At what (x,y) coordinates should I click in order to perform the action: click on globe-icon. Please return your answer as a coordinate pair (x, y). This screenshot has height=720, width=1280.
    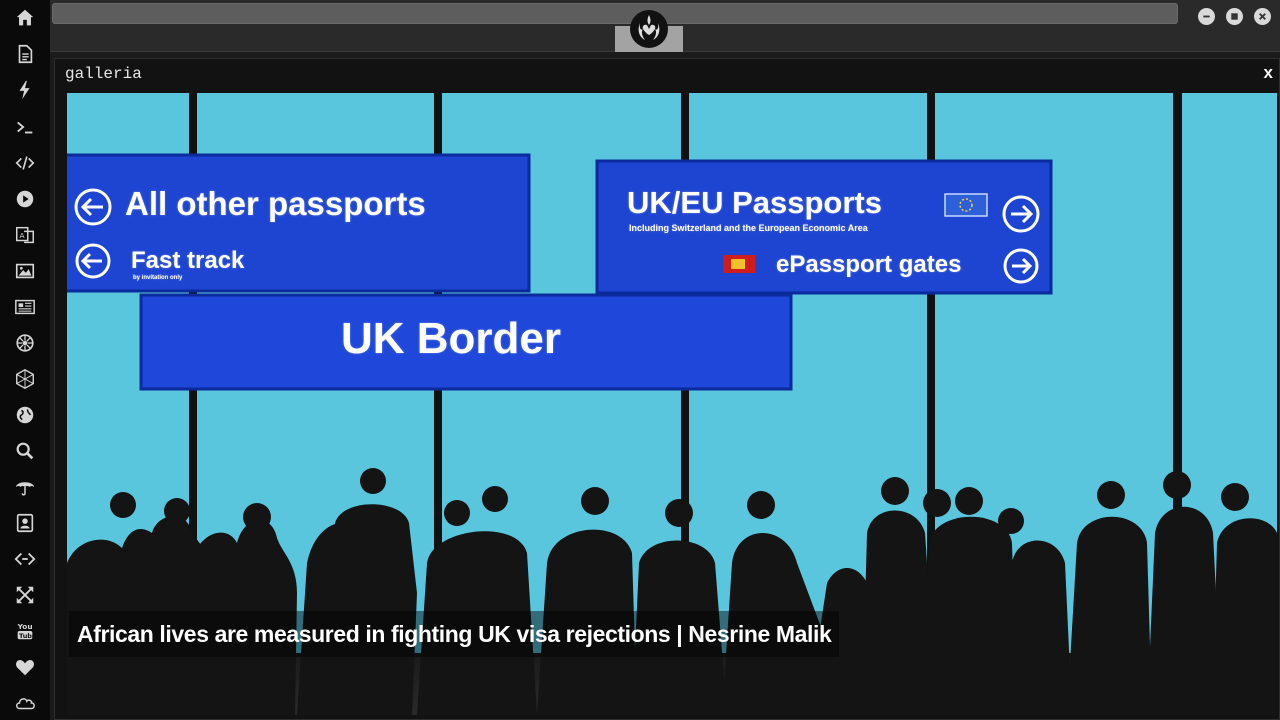
    Looking at the image, I should click on (25, 415).